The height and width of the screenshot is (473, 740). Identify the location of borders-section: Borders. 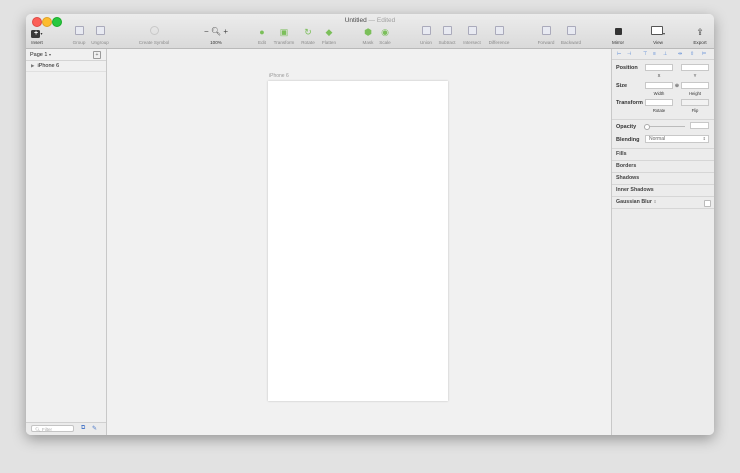
(626, 166).